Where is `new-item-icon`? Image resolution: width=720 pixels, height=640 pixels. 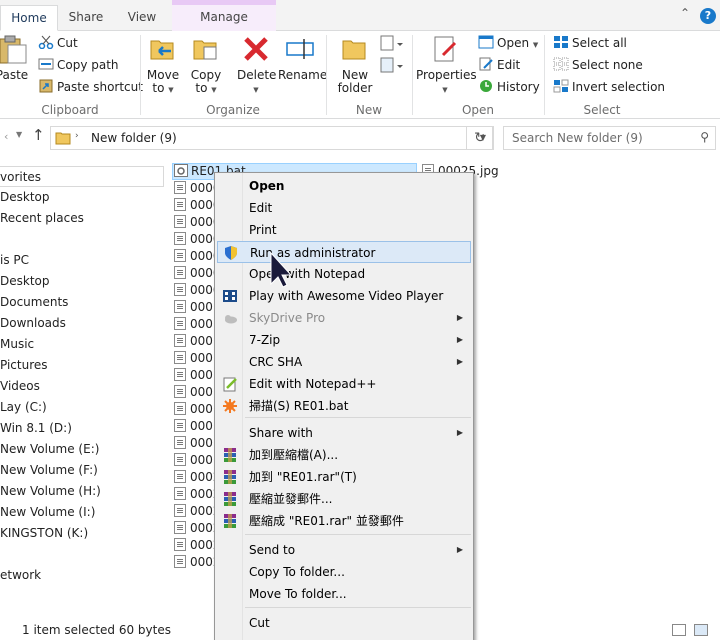 new-item-icon is located at coordinates (392, 44).